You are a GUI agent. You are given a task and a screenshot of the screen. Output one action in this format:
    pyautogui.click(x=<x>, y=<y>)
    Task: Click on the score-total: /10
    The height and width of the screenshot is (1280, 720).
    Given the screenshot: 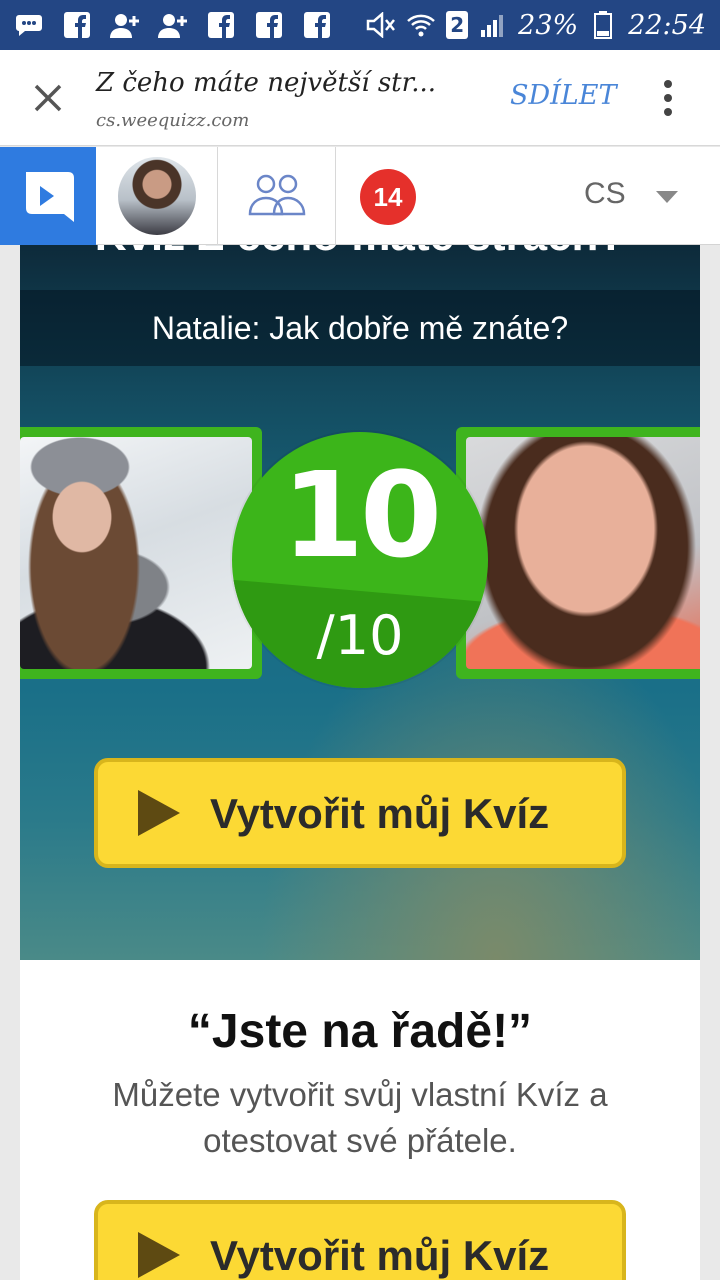 What is the action you would take?
    pyautogui.click(x=360, y=635)
    